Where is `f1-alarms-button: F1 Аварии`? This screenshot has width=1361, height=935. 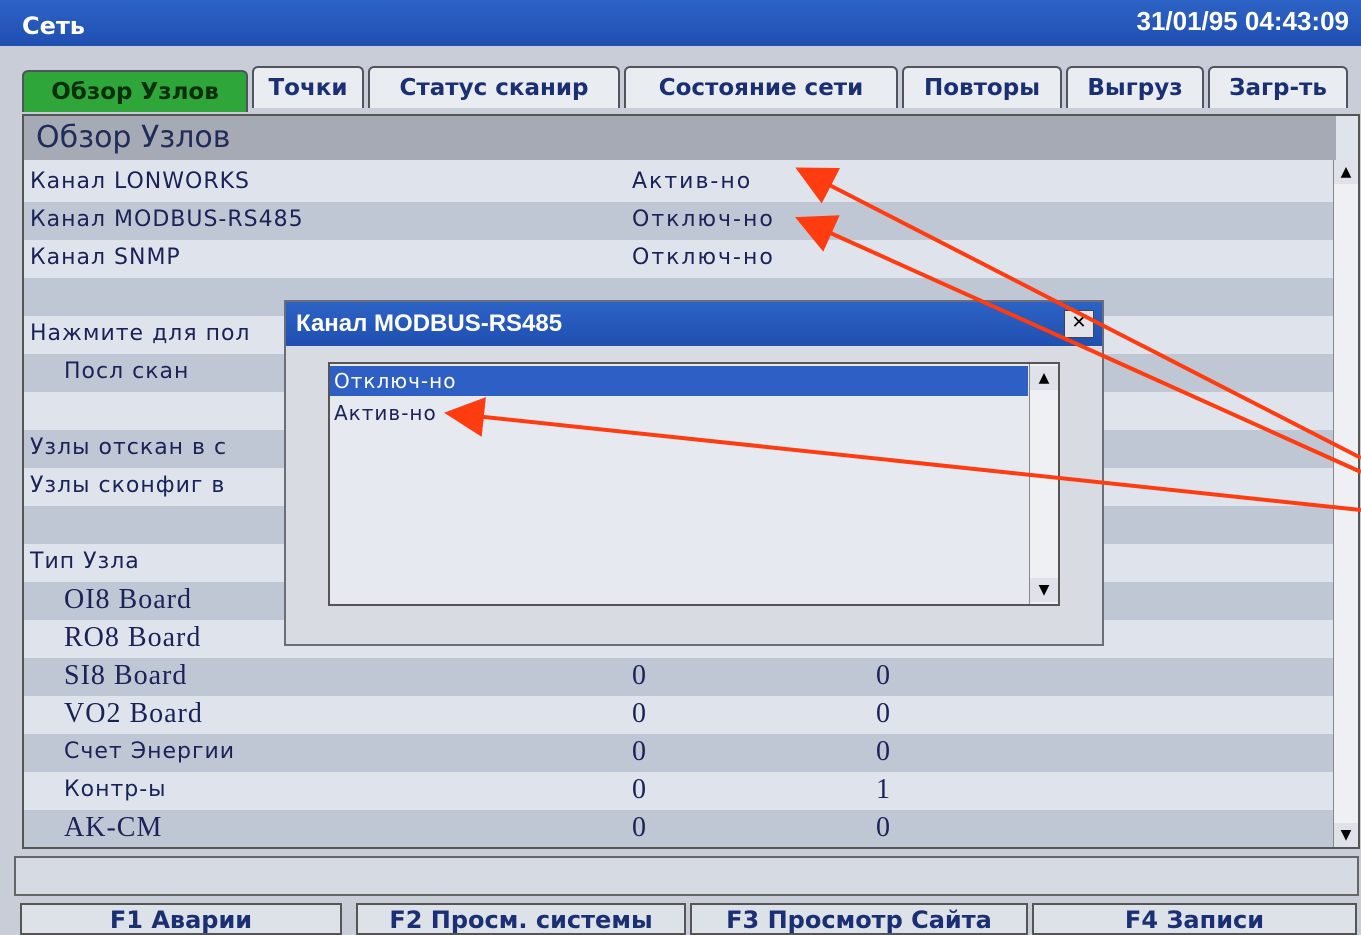 f1-alarms-button: F1 Аварии is located at coordinates (181, 919).